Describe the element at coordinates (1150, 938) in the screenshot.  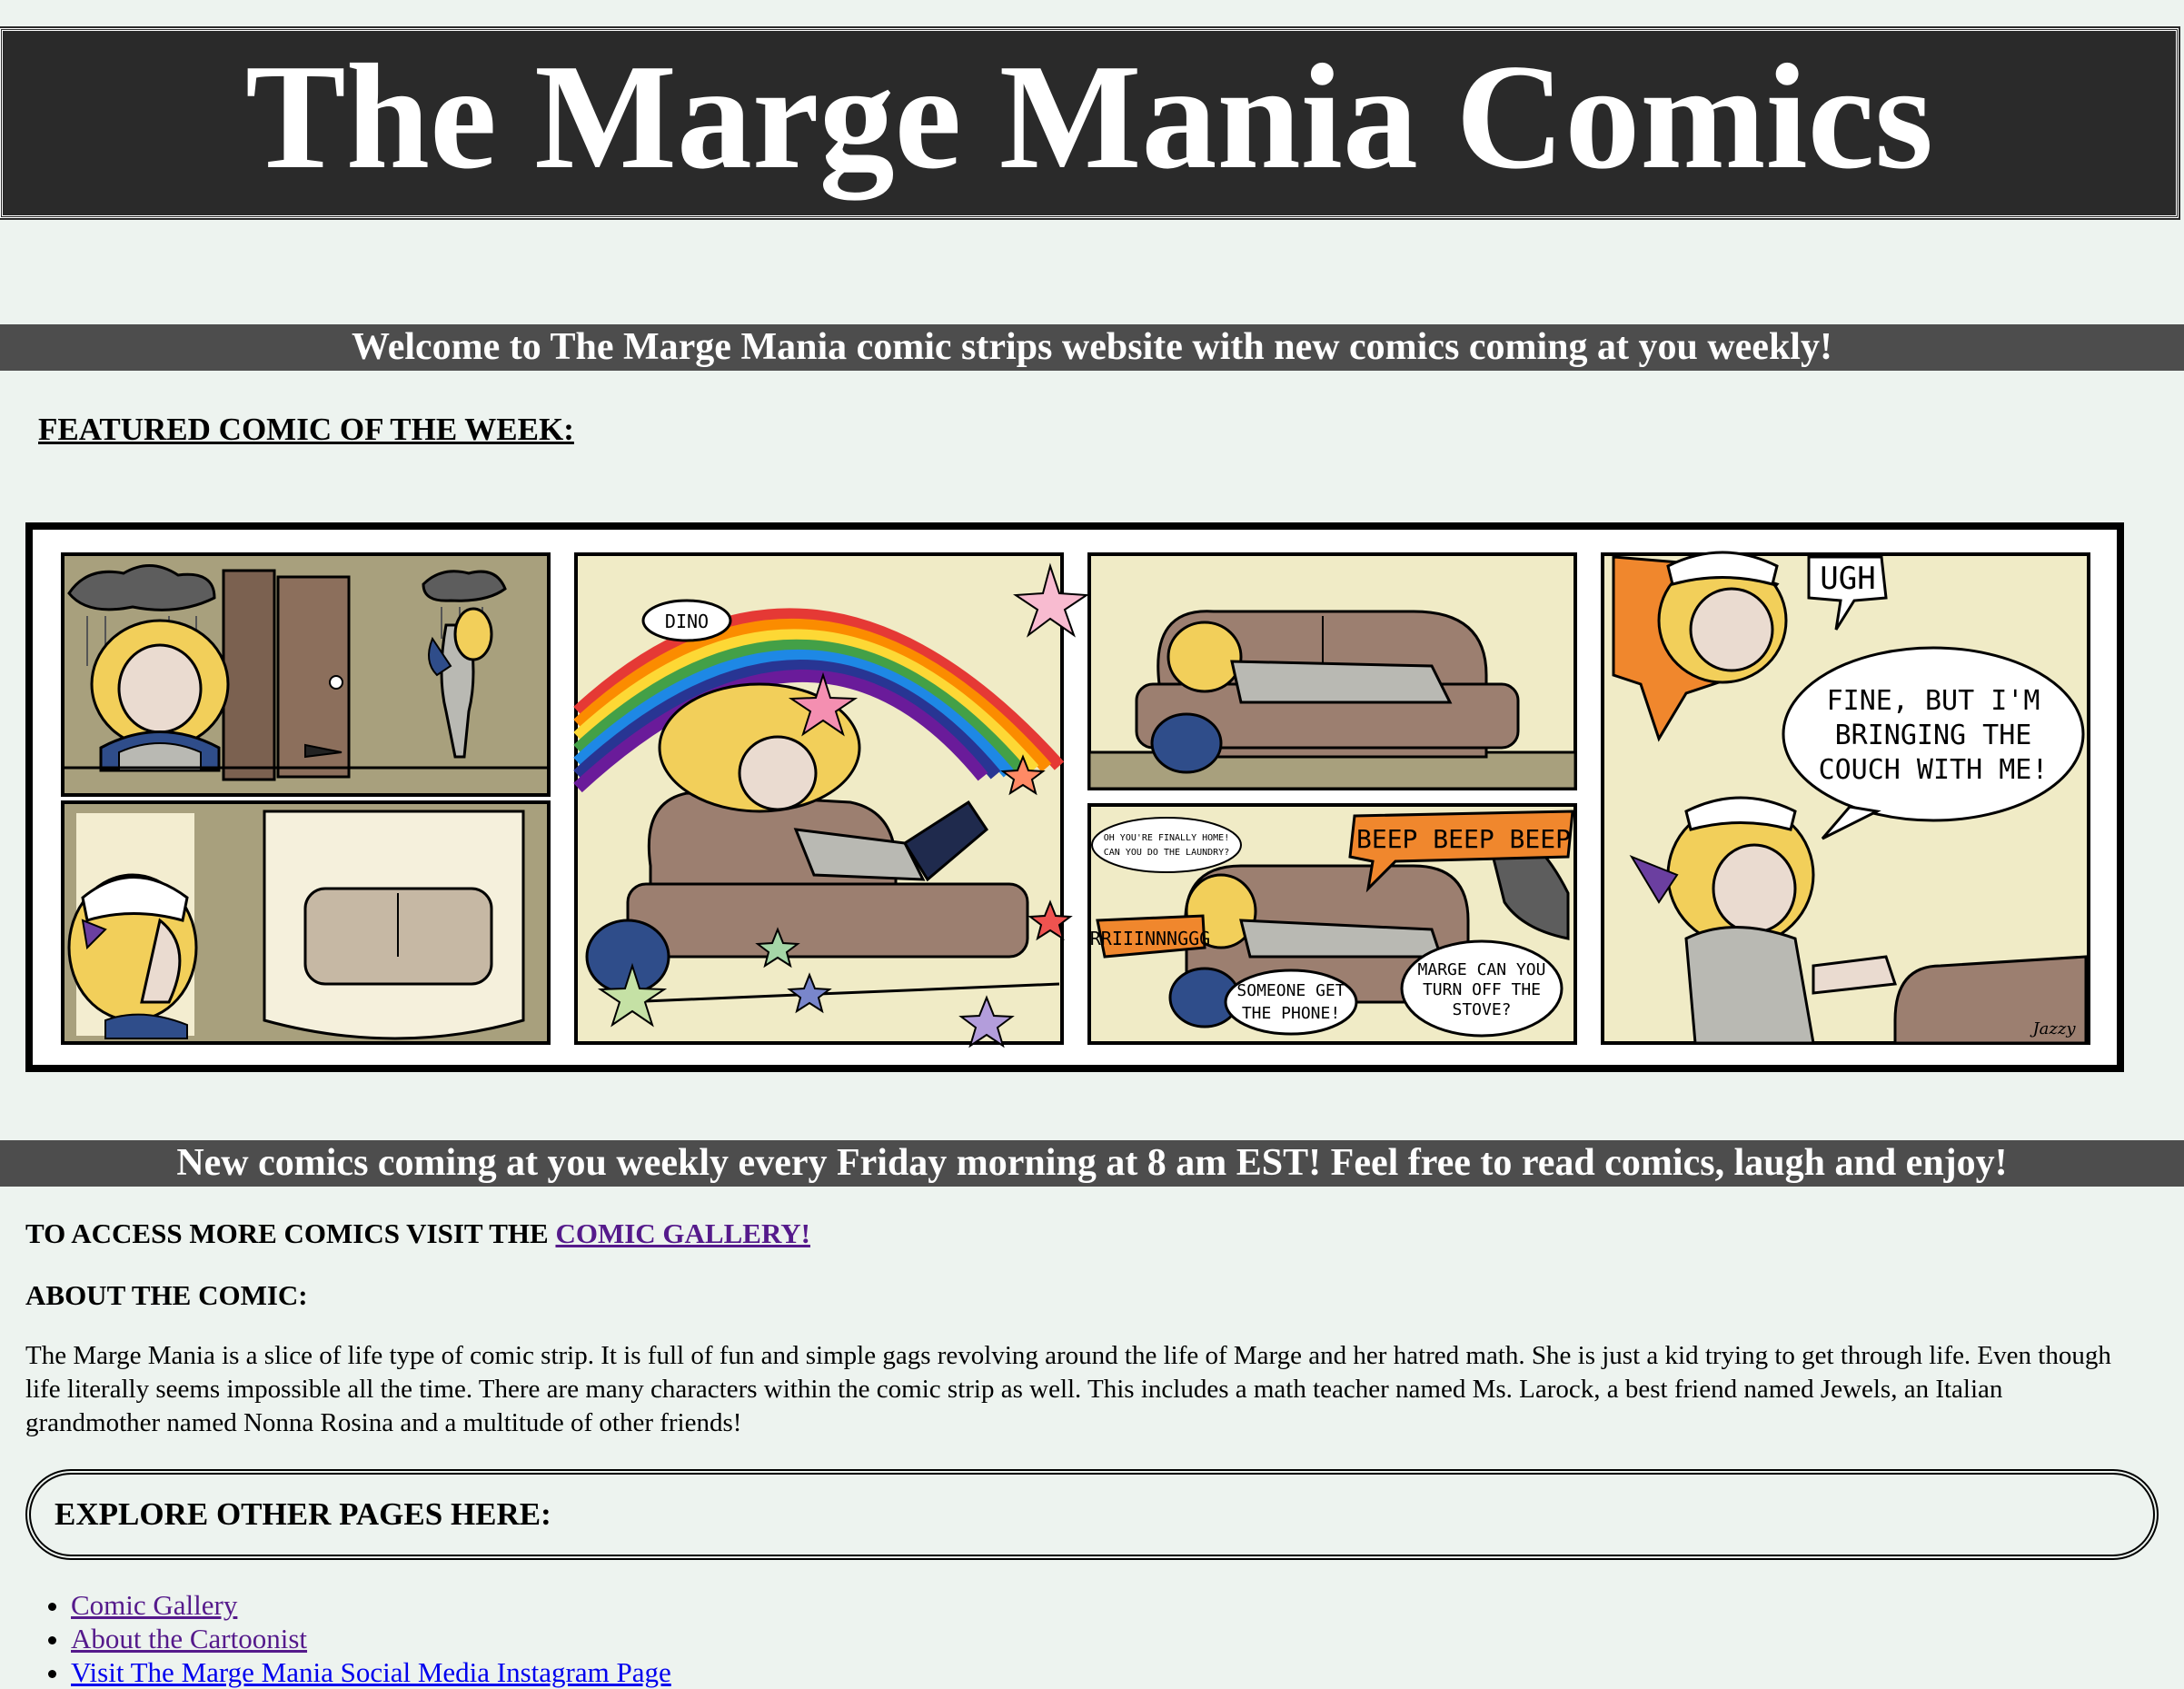
I see `panel-text-ring: RRIIINNNGGG` at that location.